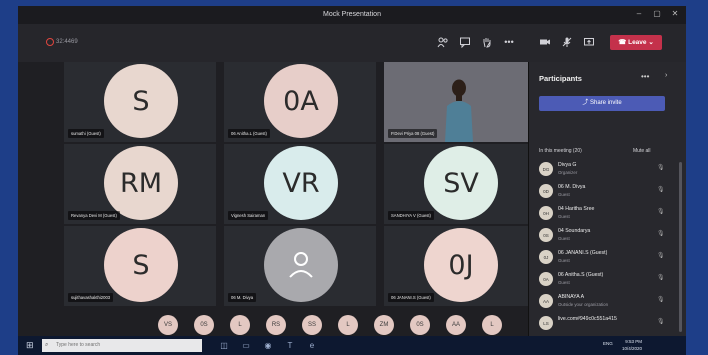  Describe the element at coordinates (632, 345) in the screenshot. I see `system-clock: 9:53 PM 10/4/2020` at that location.